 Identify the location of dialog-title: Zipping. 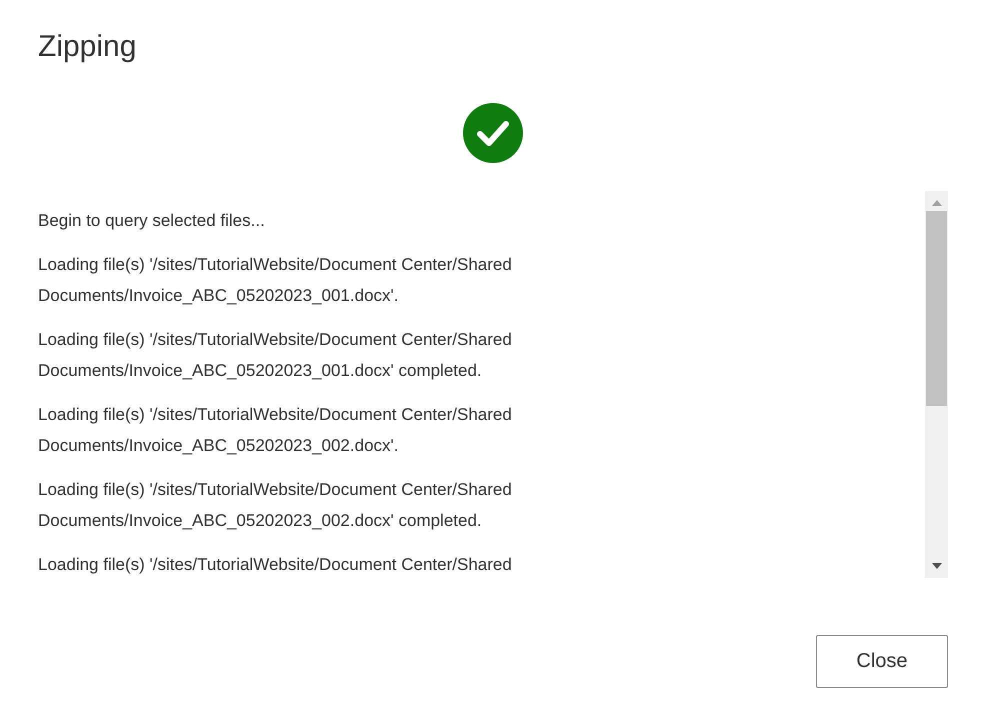
(88, 47).